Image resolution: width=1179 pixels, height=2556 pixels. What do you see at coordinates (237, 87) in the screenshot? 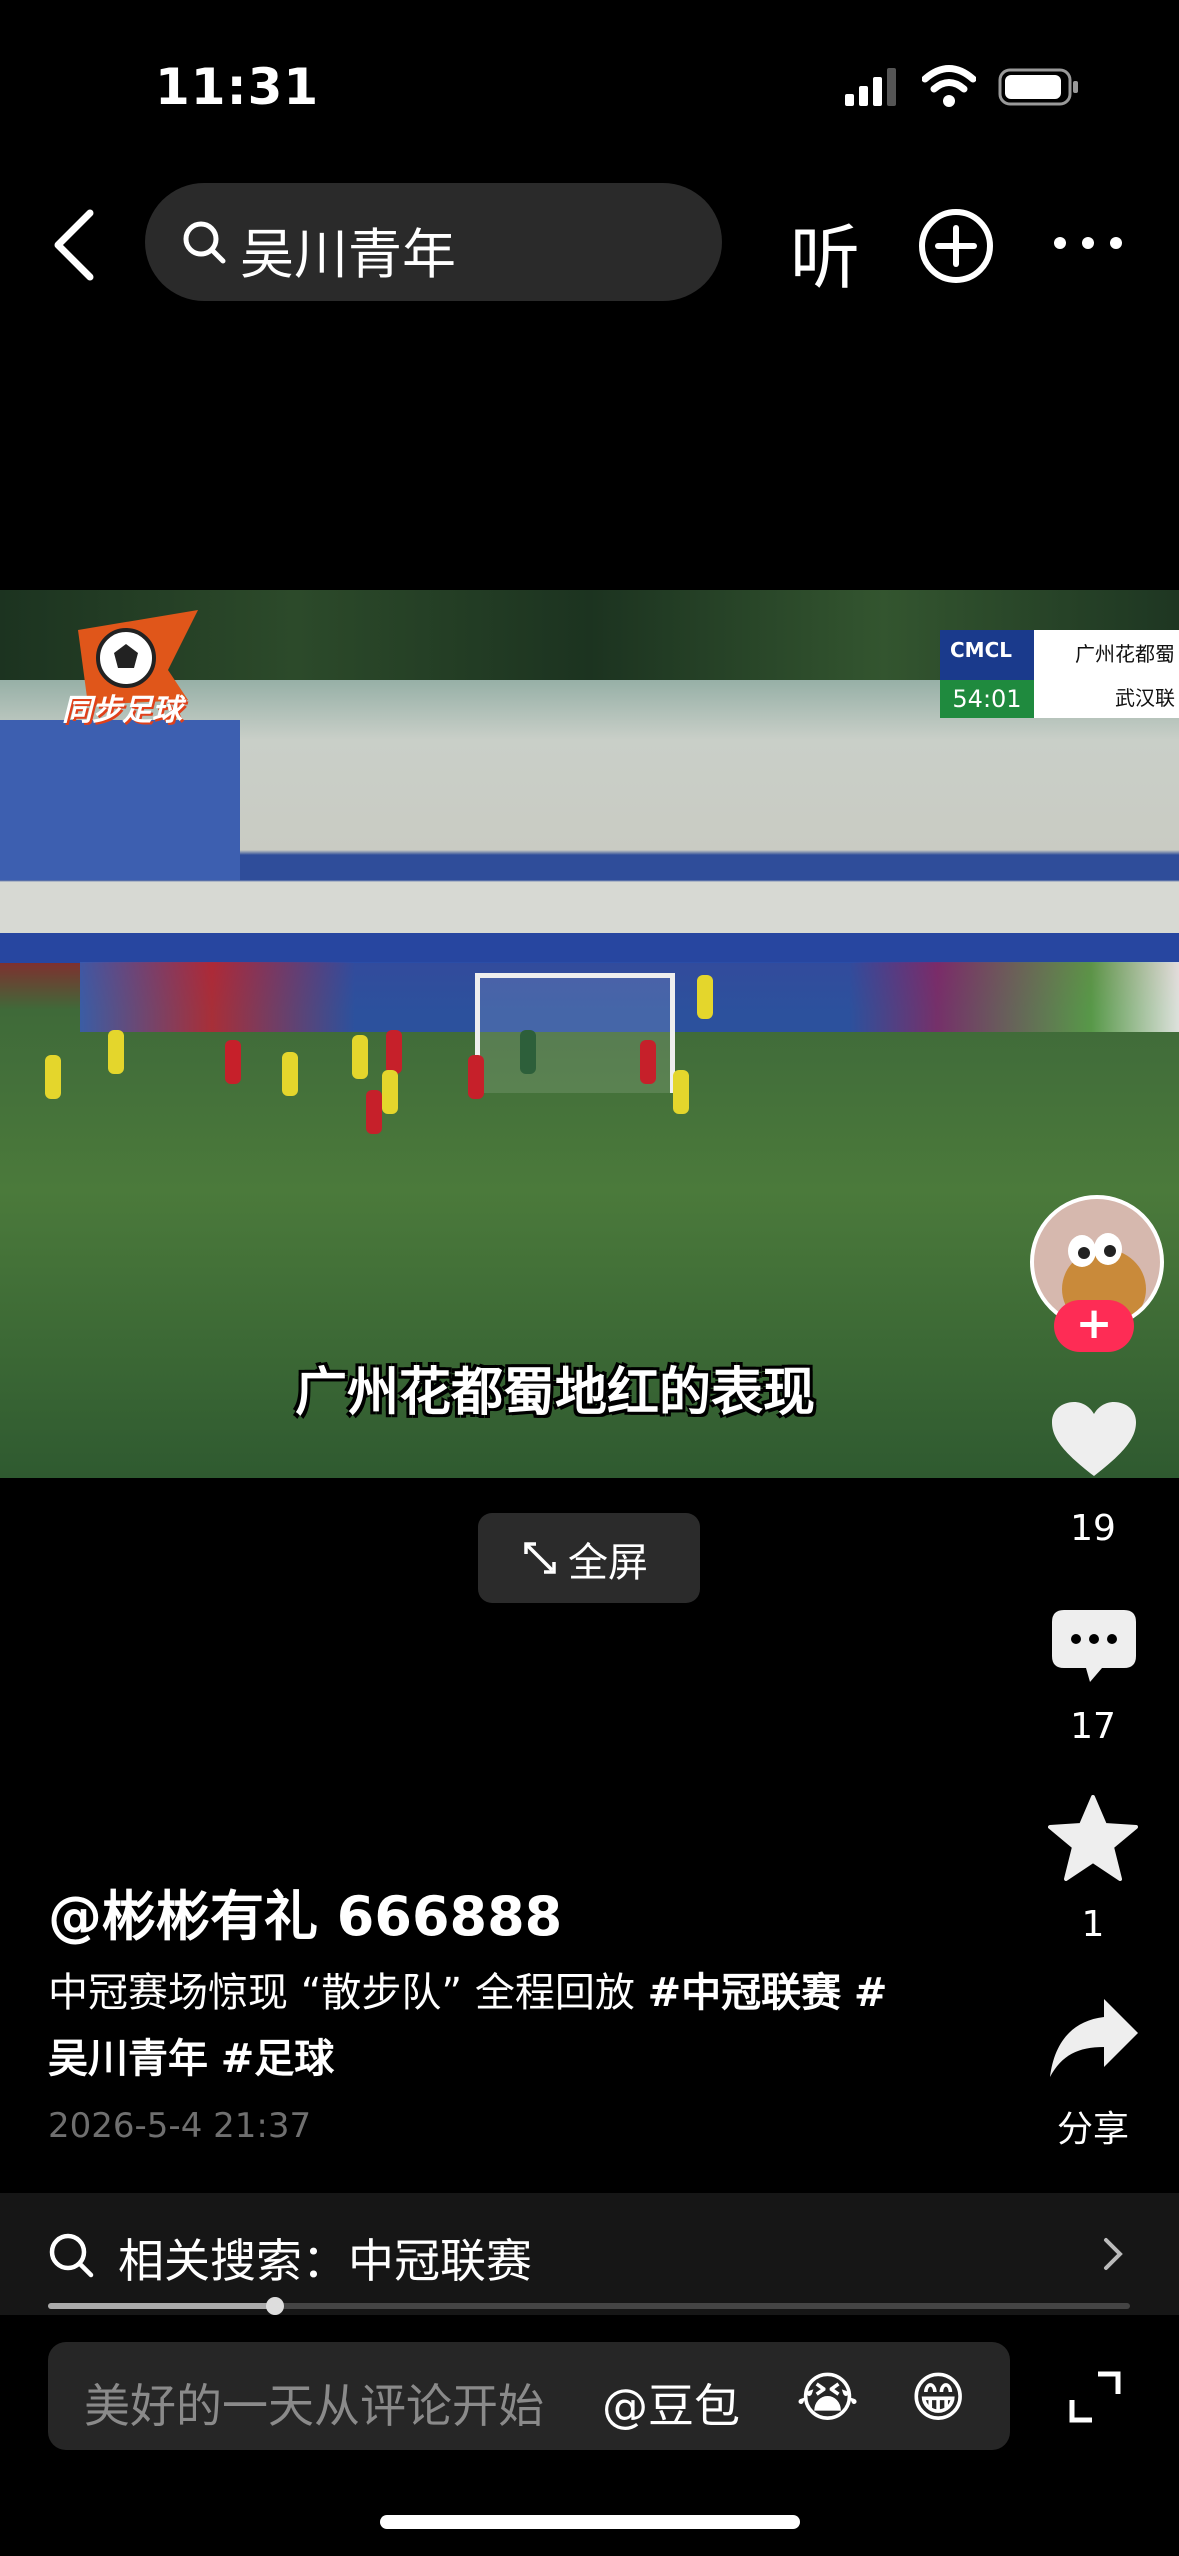
I see `status-time: 11:31` at bounding box center [237, 87].